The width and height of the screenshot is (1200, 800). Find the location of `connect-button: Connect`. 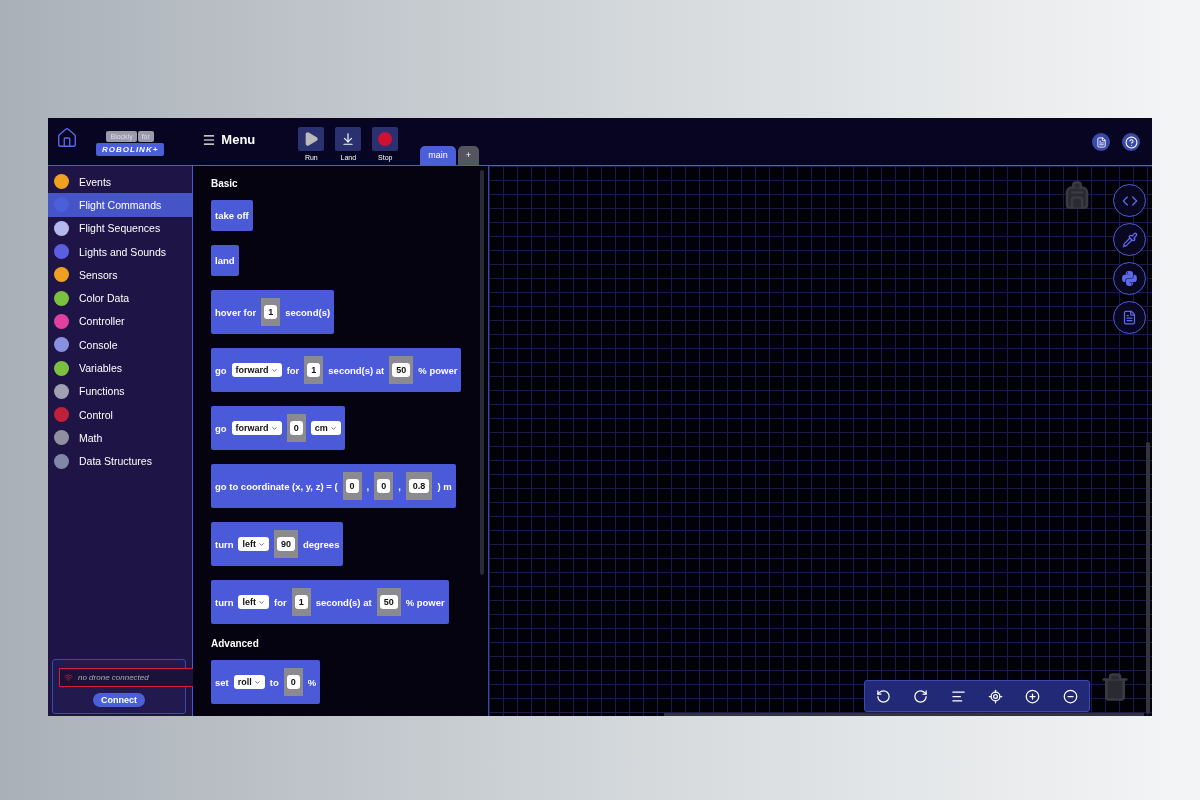

connect-button: Connect is located at coordinates (119, 700).